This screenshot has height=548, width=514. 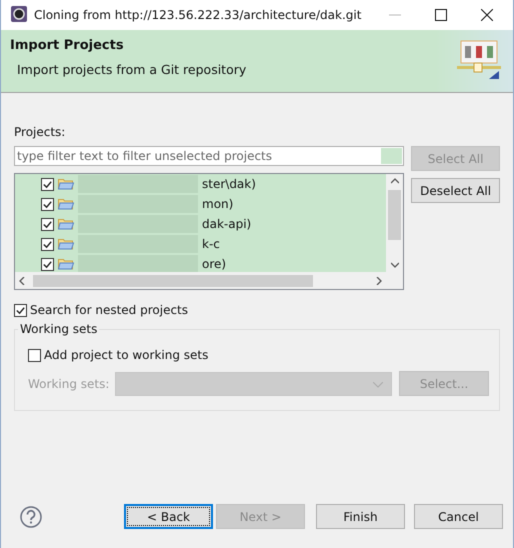 What do you see at coordinates (218, 204) in the screenshot?
I see `project-name: mon)` at bounding box center [218, 204].